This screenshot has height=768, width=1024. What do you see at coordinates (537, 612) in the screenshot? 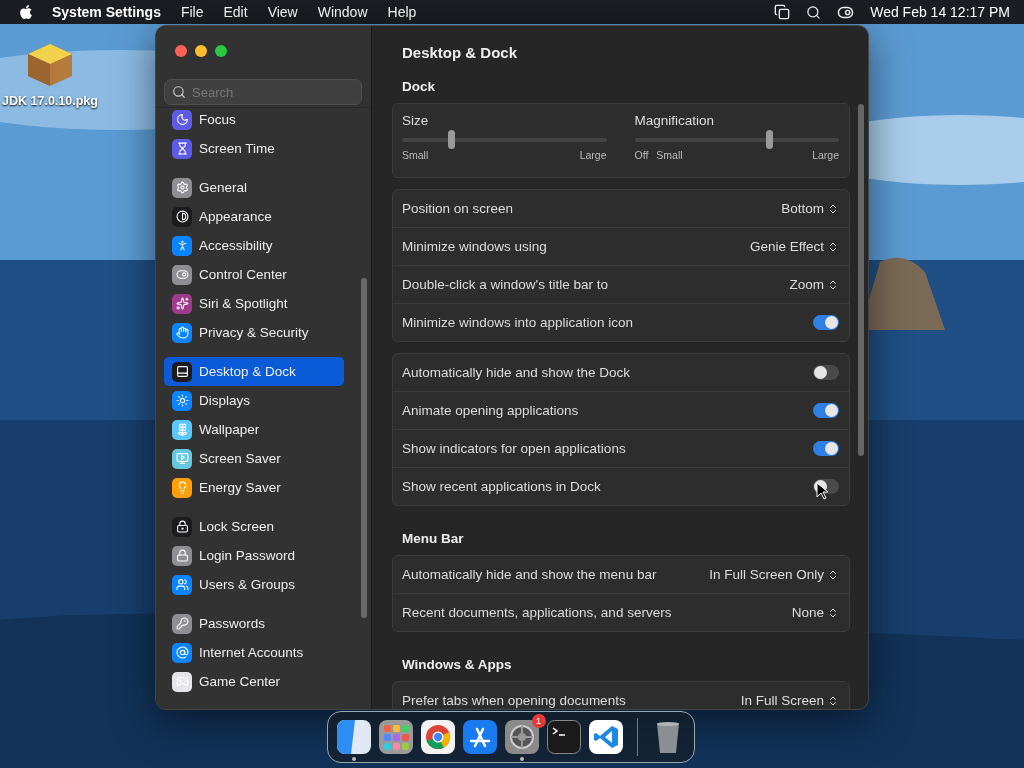
I see `setting-label: Recent documents, applications, and servers` at bounding box center [537, 612].